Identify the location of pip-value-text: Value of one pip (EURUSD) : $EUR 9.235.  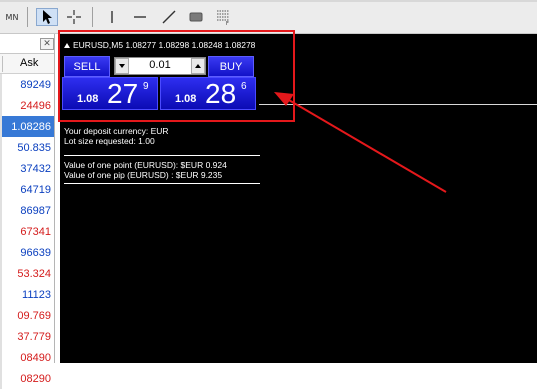
(143, 175).